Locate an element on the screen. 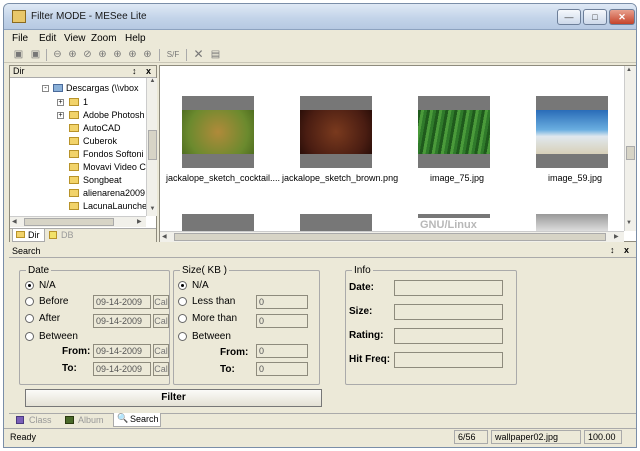 This screenshot has height=451, width=640. date-after-field: 09-14-2009 is located at coordinates (122, 321).